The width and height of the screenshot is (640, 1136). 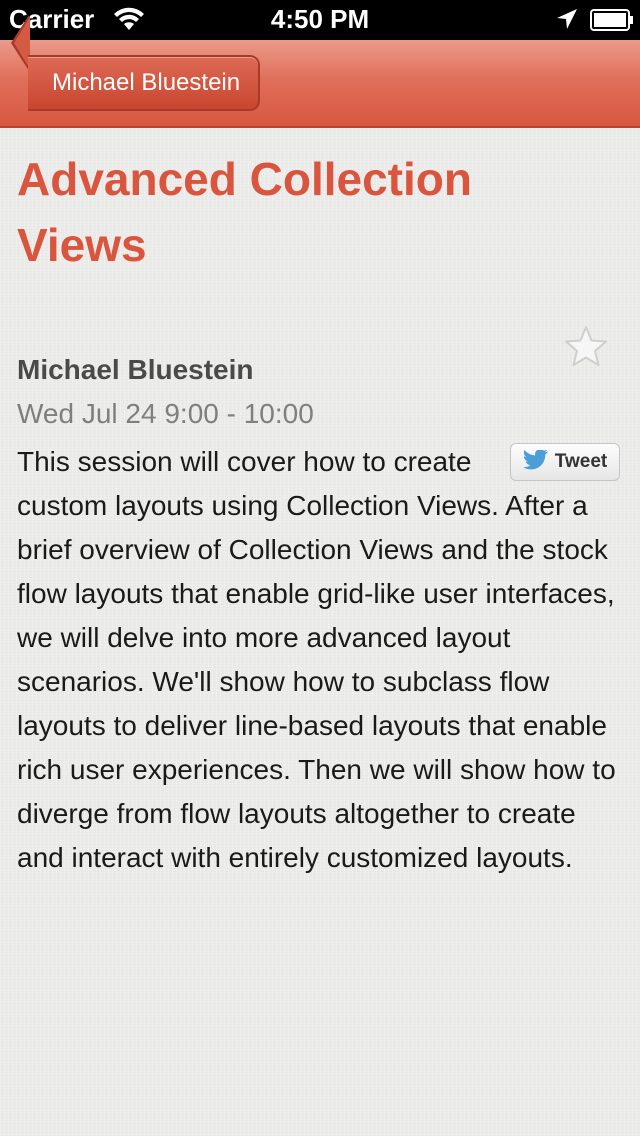 I want to click on speaker-name: Michael Bluestein, so click(x=135, y=369).